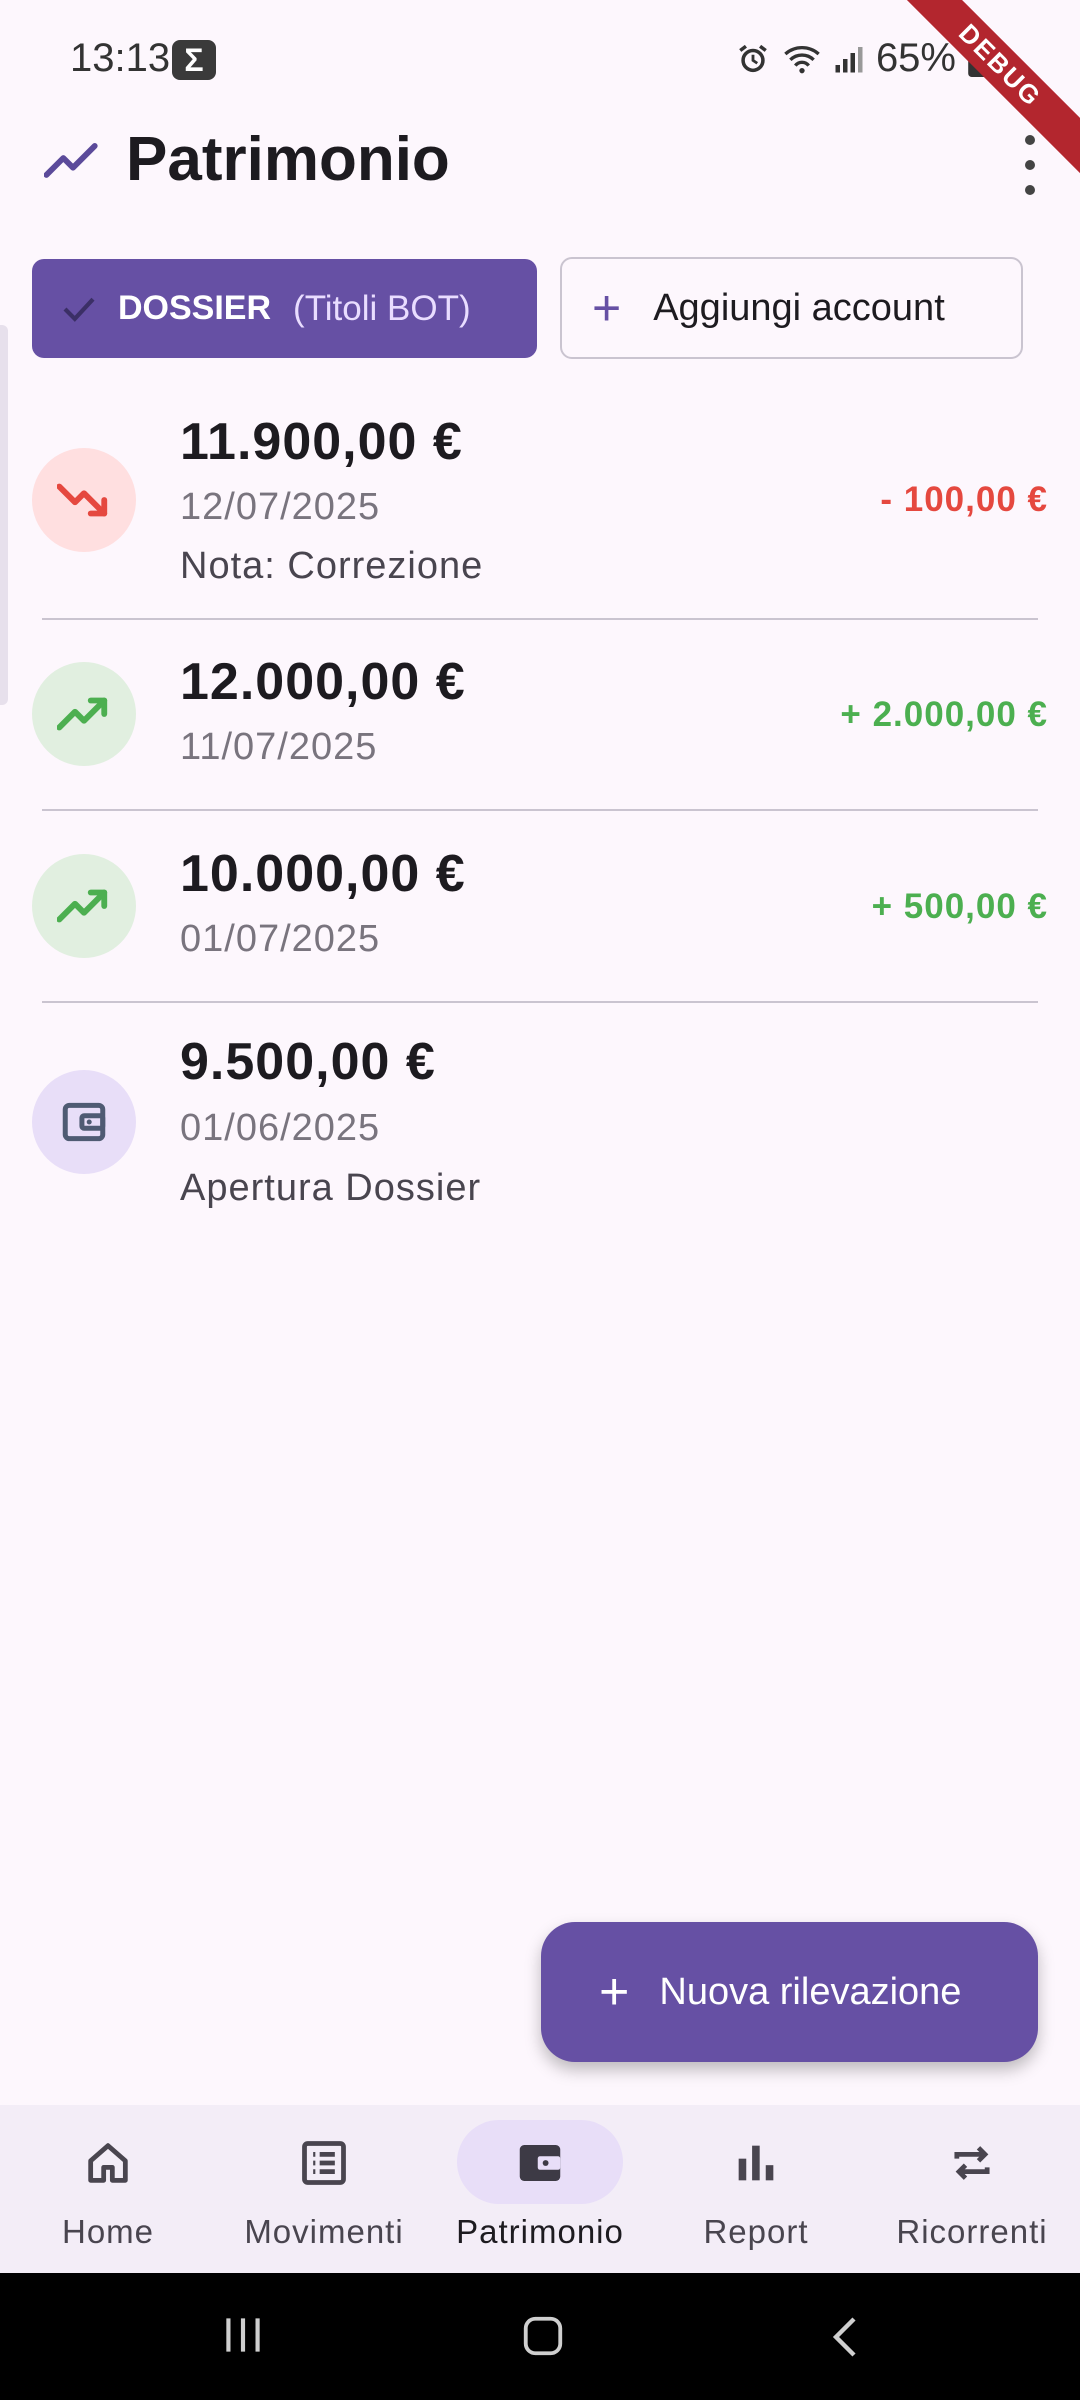 This screenshot has width=1080, height=2400. Describe the element at coordinates (321, 442) in the screenshot. I see `entry-amount: 11.900,00 €` at that location.